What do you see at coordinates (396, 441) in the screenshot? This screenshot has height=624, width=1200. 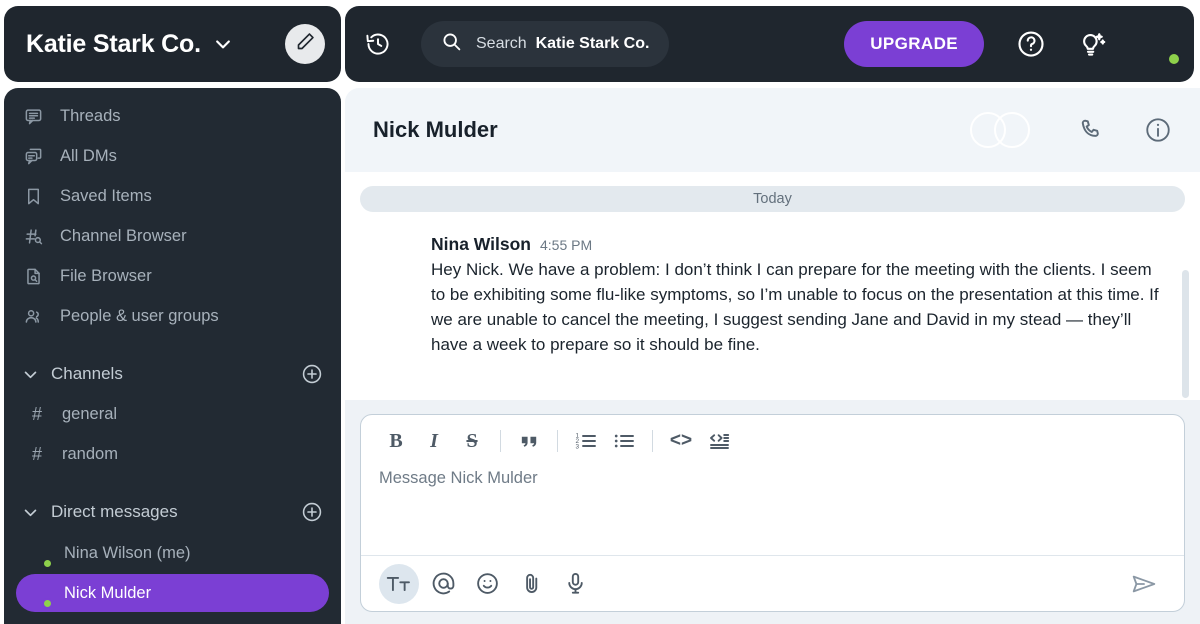 I see `bold-button: B` at bounding box center [396, 441].